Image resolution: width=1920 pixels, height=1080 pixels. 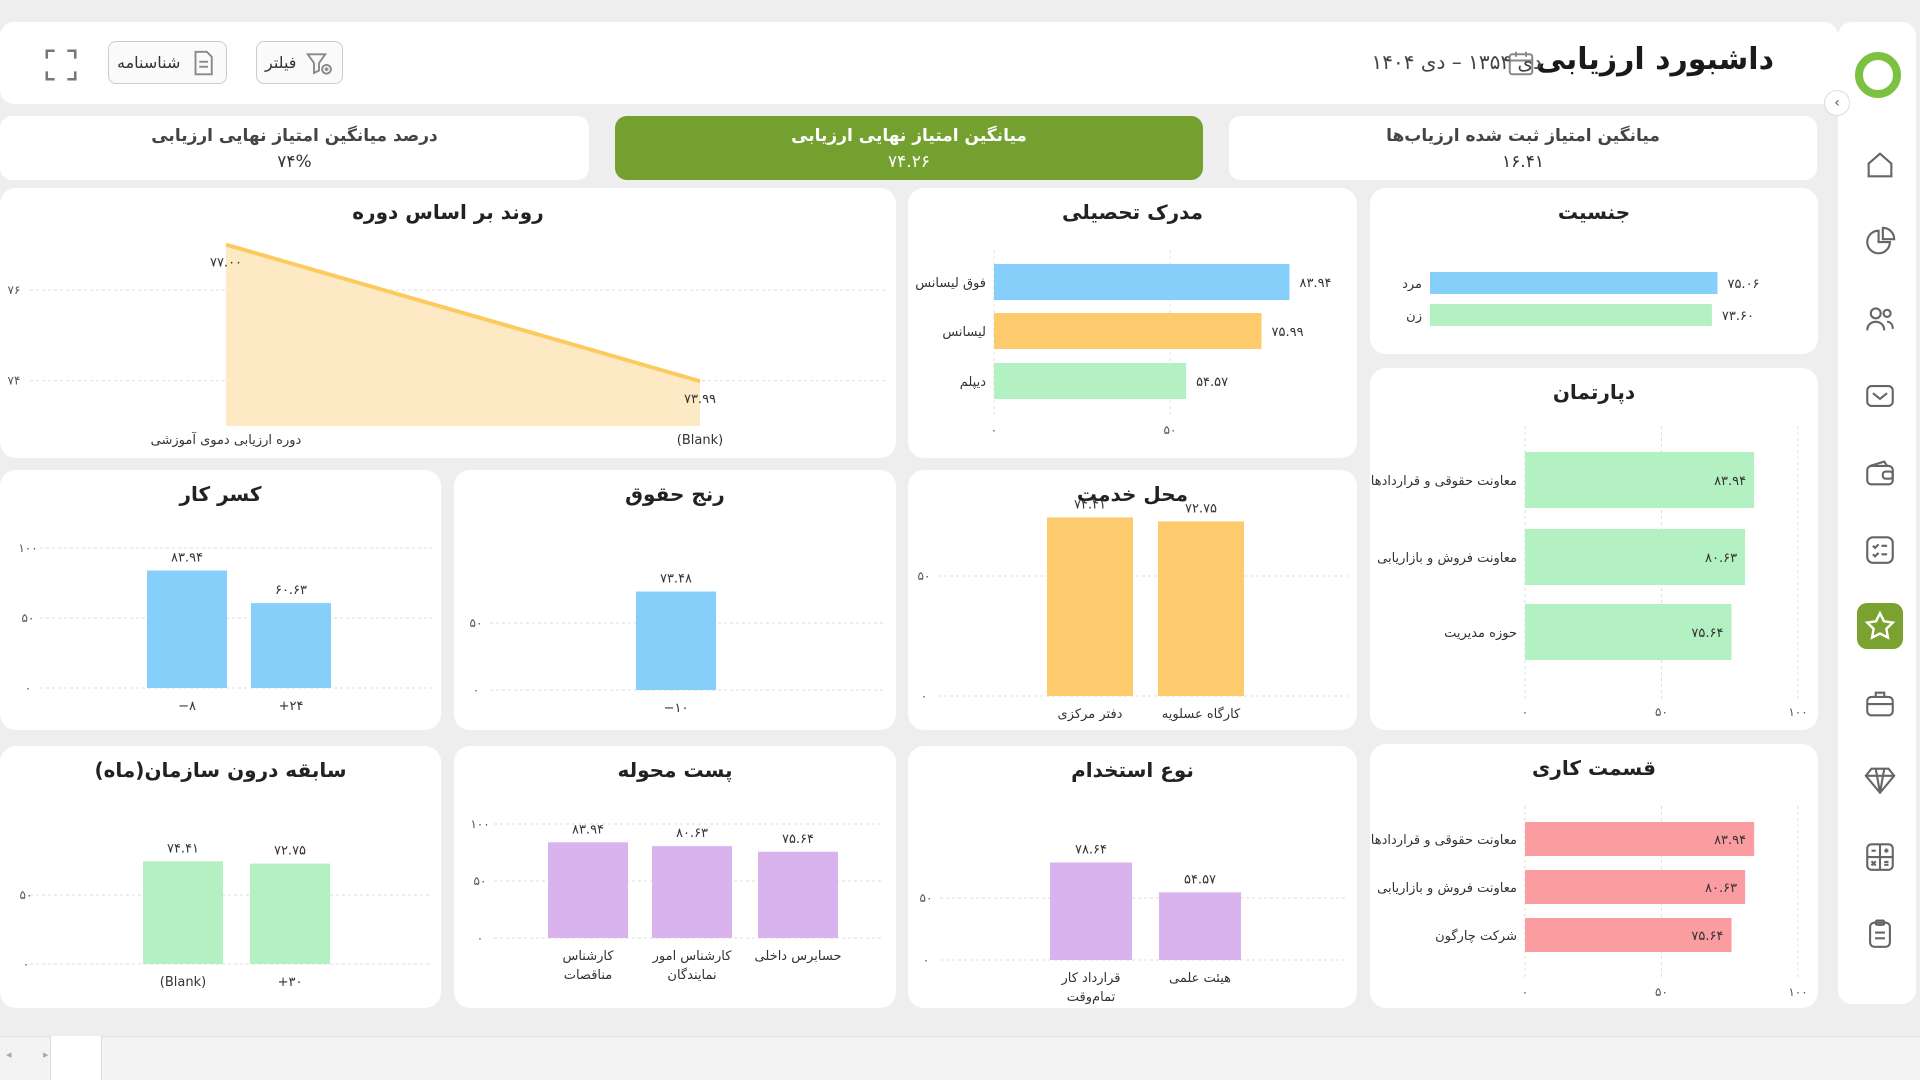 What do you see at coordinates (1523, 148) in the screenshot?
I see `kpi-card-evaluator-score: میانگین امتیاز ثبت شده ارزیاب‌ها ۱۶.۴۱` at bounding box center [1523, 148].